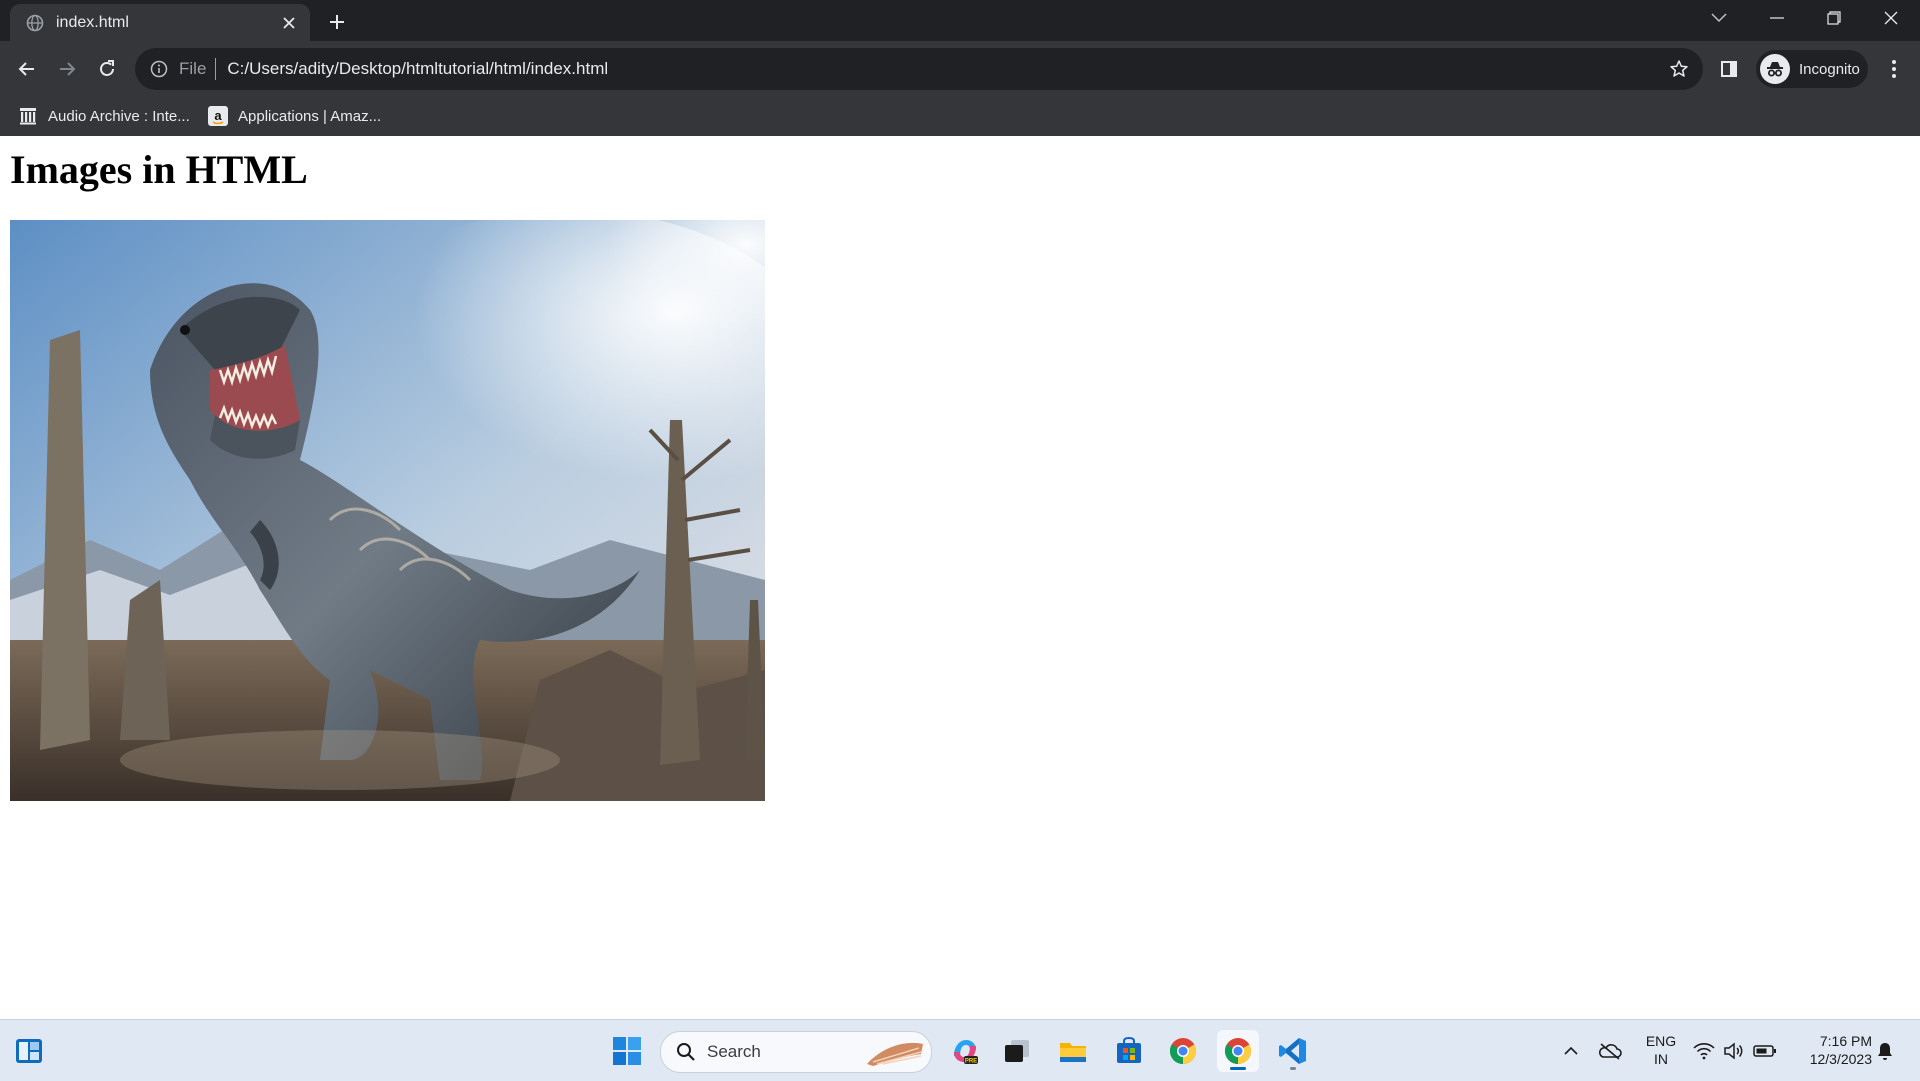 The height and width of the screenshot is (1081, 1920). What do you see at coordinates (1885, 1051) in the screenshot?
I see `notification-bell-icon` at bounding box center [1885, 1051].